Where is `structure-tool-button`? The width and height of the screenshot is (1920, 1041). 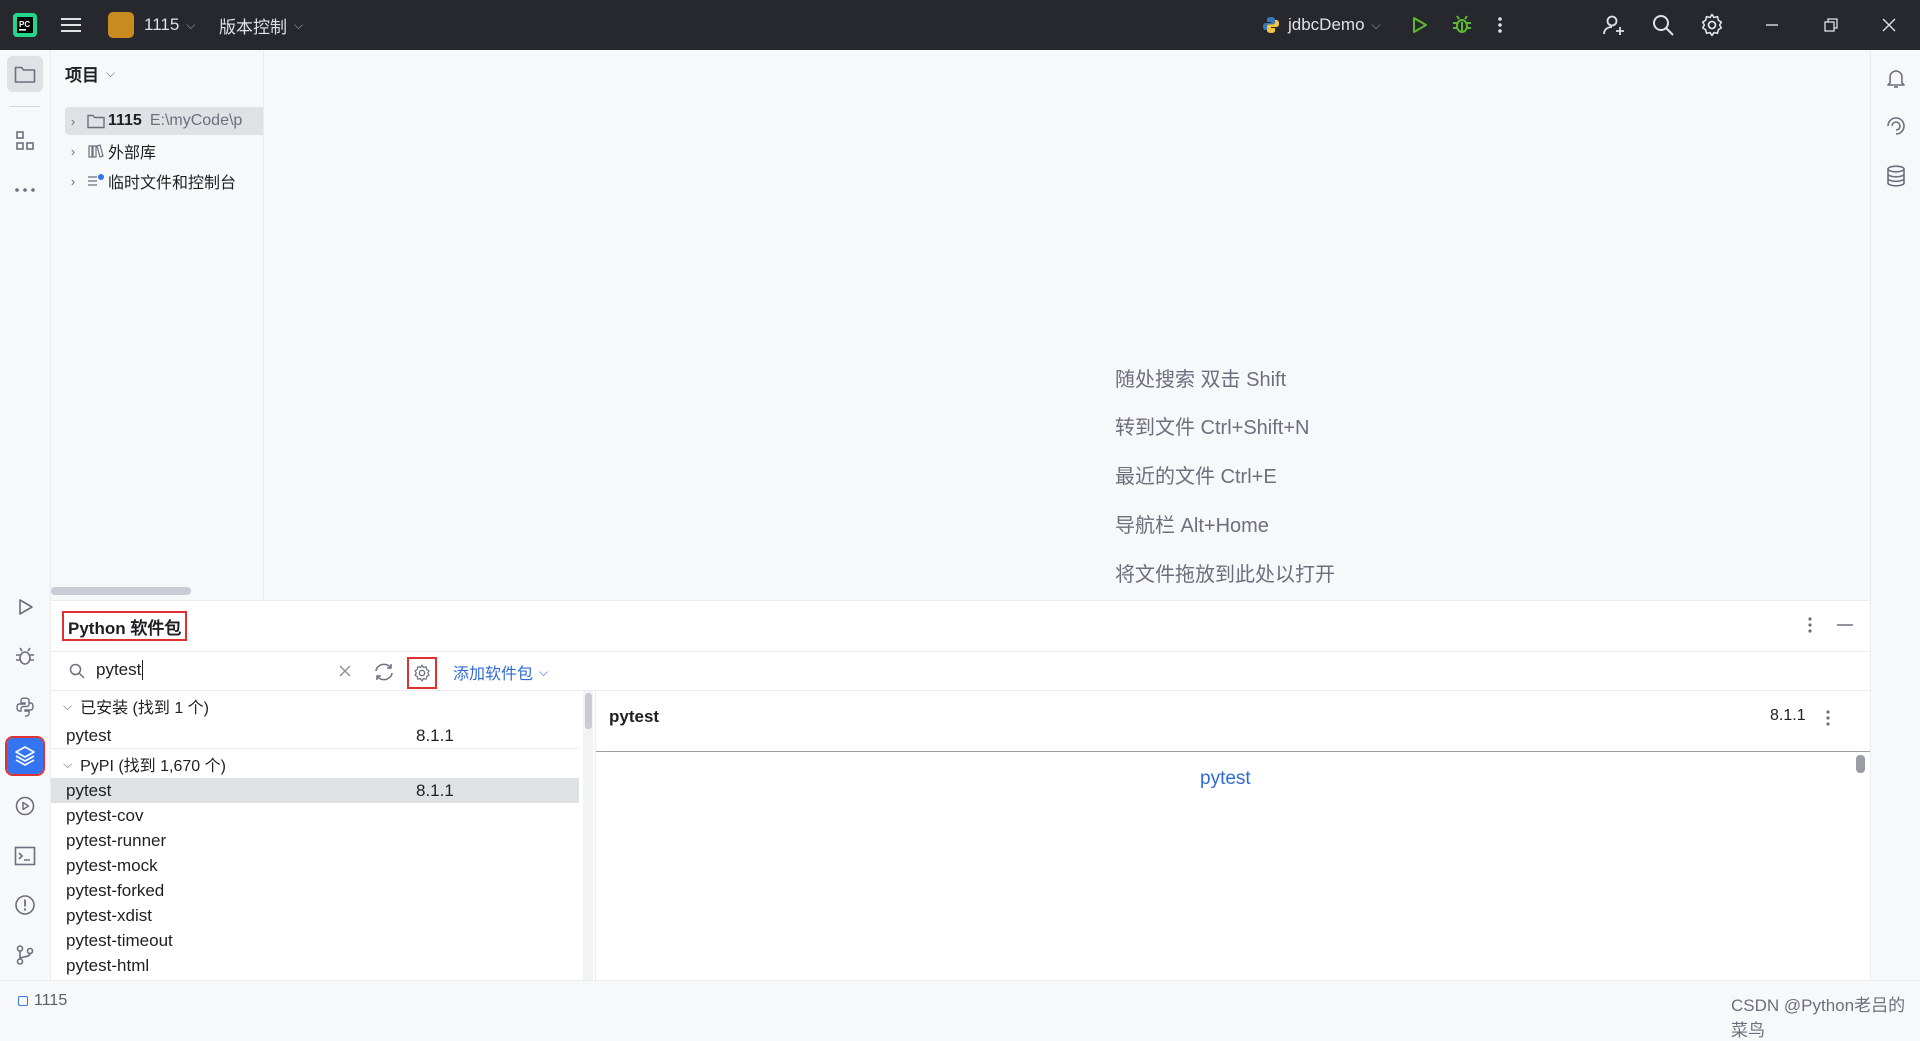 structure-tool-button is located at coordinates (25, 141).